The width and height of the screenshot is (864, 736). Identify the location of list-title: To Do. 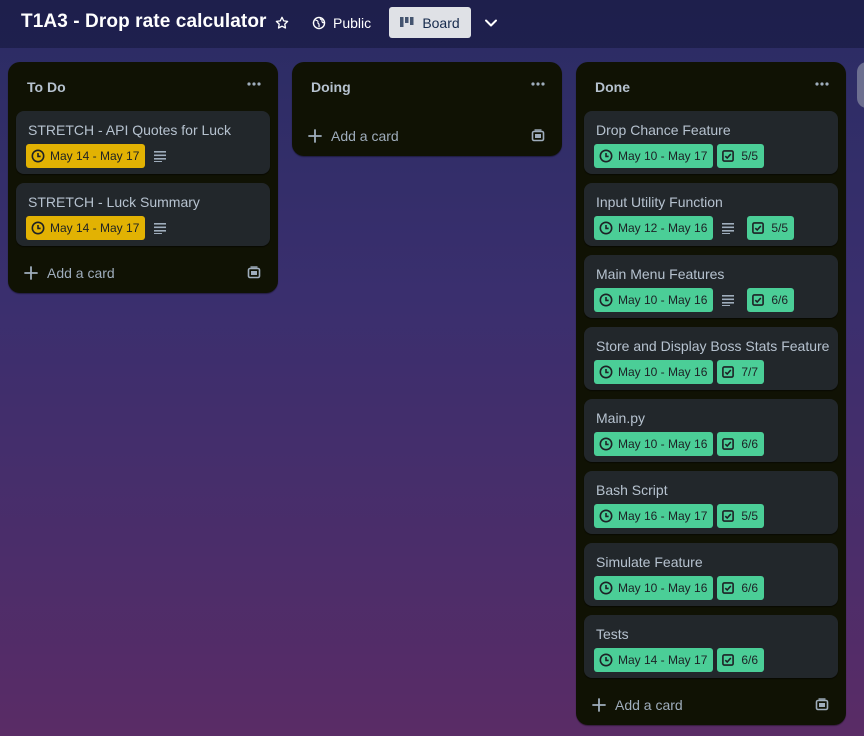
(46, 87).